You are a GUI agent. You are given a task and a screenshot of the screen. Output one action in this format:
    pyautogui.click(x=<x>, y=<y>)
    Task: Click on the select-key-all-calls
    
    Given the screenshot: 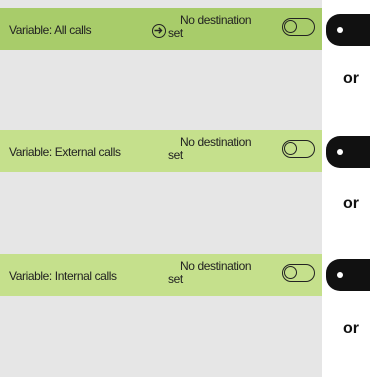 What is the action you would take?
    pyautogui.click(x=348, y=30)
    